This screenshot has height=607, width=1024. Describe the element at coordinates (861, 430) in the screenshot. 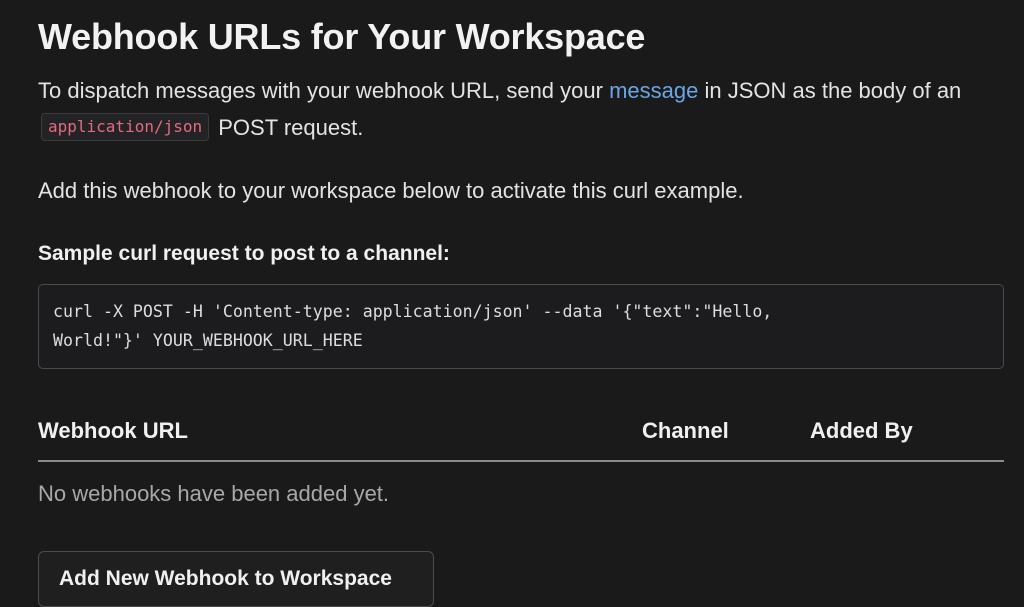

I see `added-by-column-header: Added By` at that location.